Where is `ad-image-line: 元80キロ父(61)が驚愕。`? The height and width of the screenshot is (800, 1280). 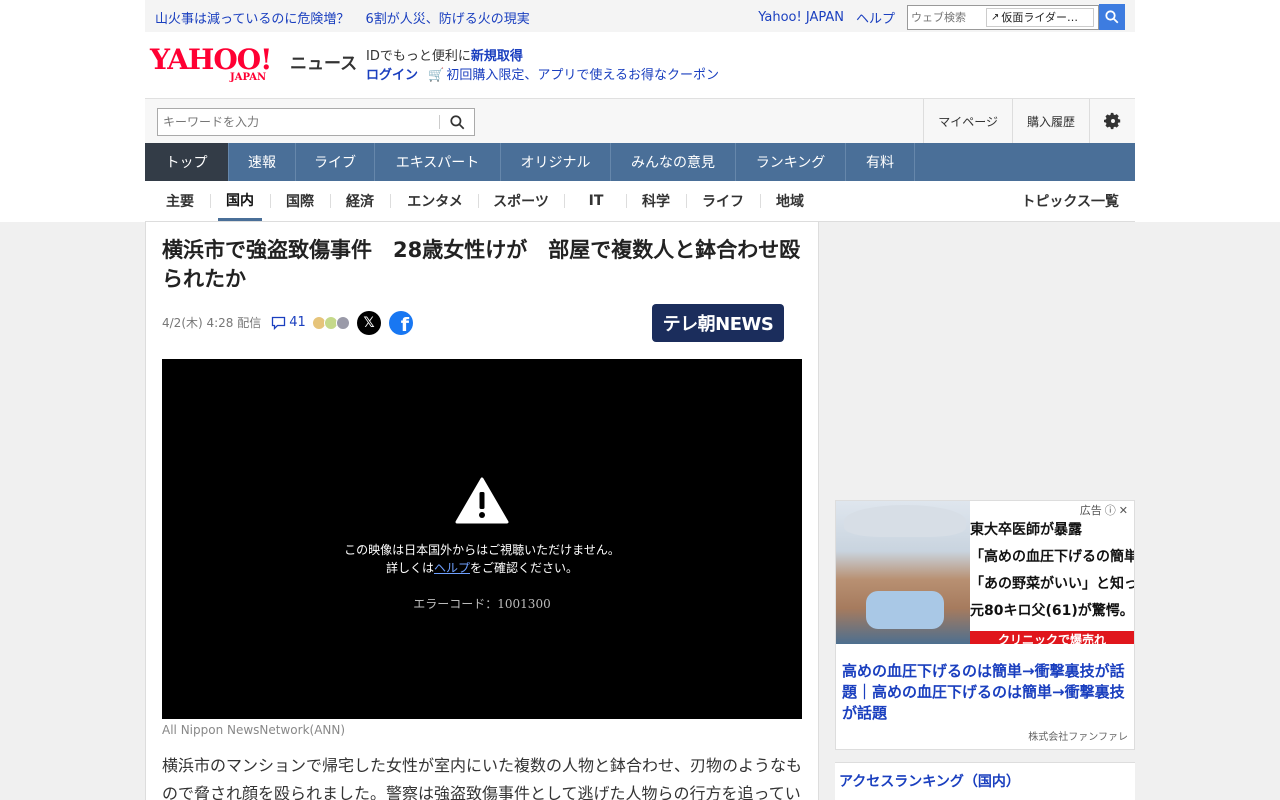 ad-image-line: 元80キロ父(61)が驚愕。 is located at coordinates (1052, 611).